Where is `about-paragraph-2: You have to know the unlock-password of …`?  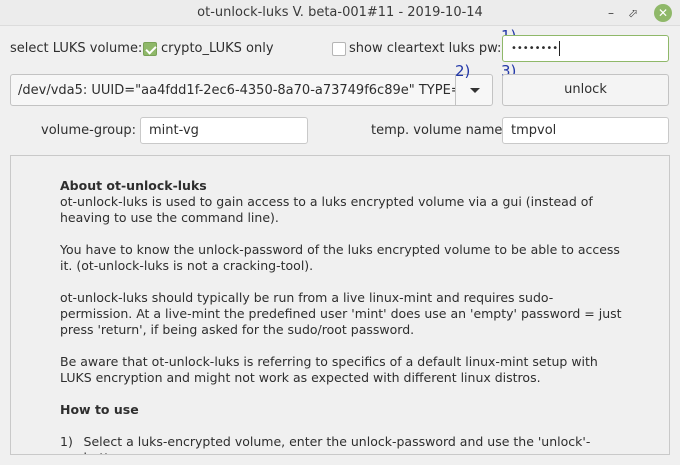 about-paragraph-2: You have to know the unlock-password of … is located at coordinates (340, 257).